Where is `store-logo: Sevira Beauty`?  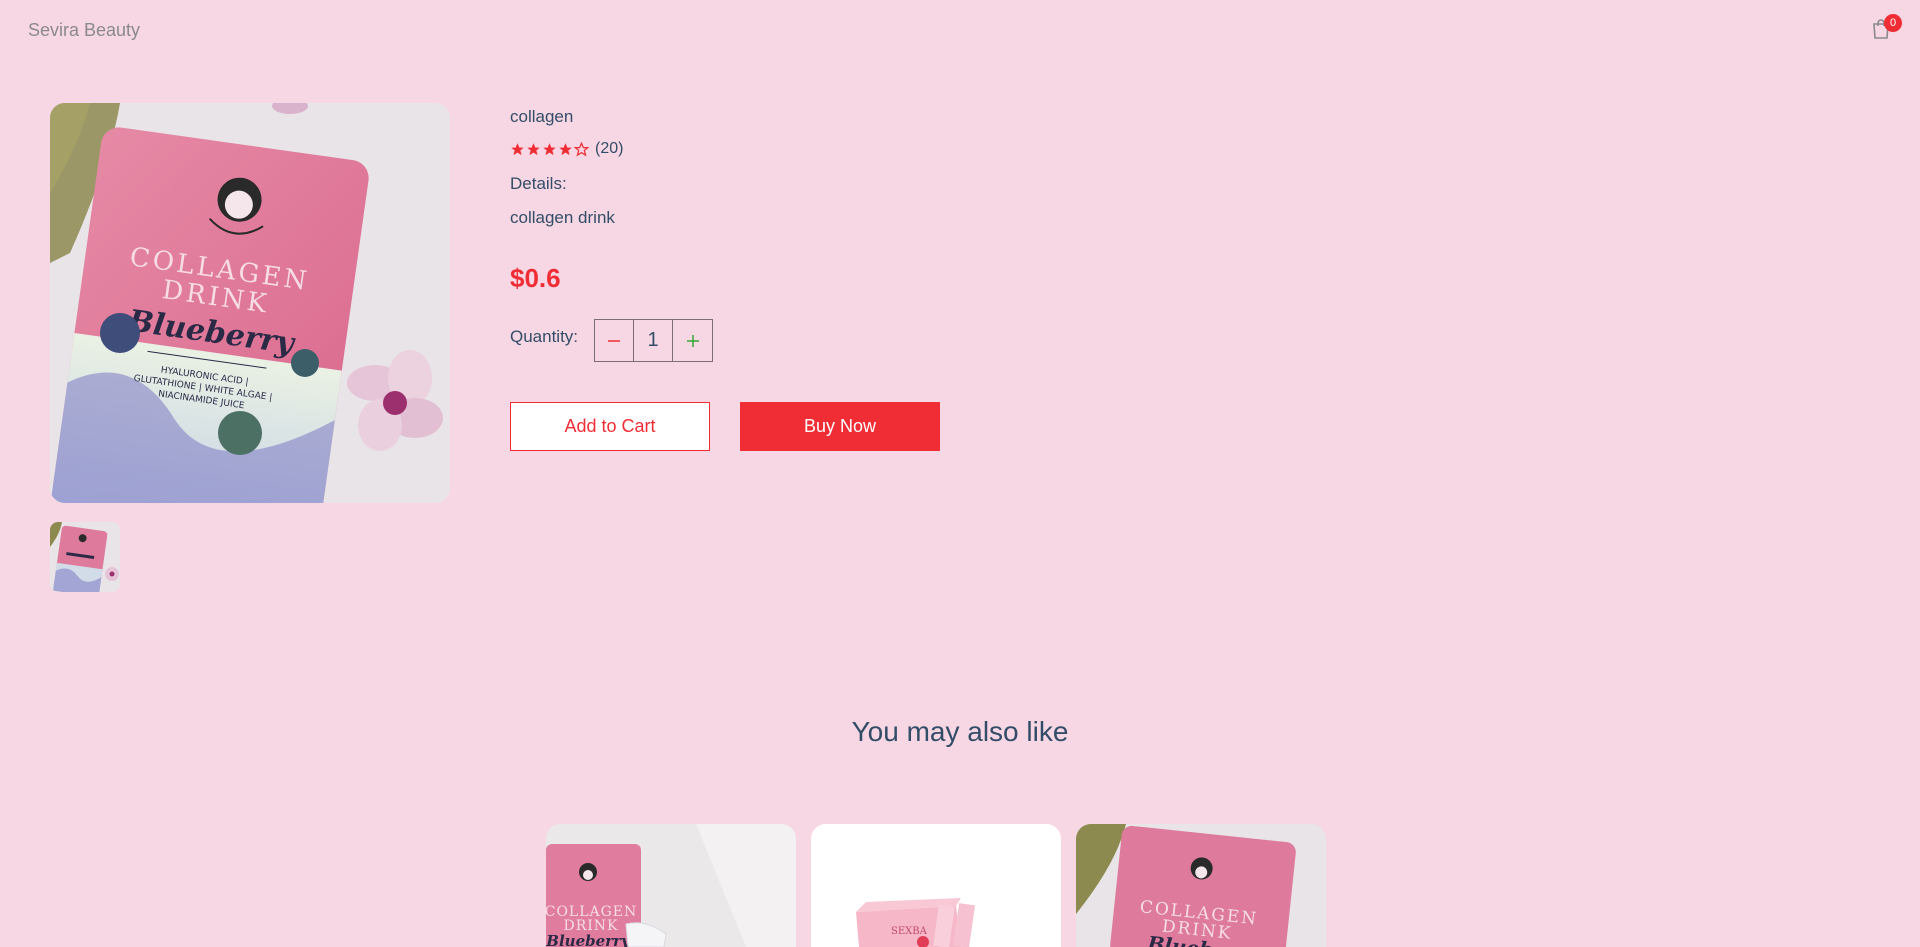
store-logo: Sevira Beauty is located at coordinates (84, 30).